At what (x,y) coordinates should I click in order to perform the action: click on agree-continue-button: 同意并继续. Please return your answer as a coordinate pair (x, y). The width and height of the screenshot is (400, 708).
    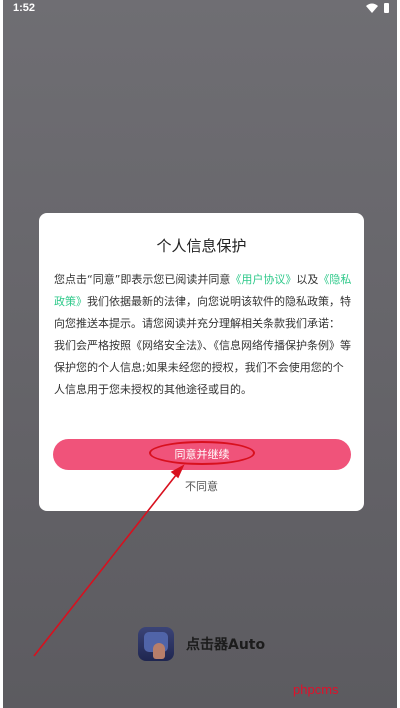
    Looking at the image, I should click on (202, 454).